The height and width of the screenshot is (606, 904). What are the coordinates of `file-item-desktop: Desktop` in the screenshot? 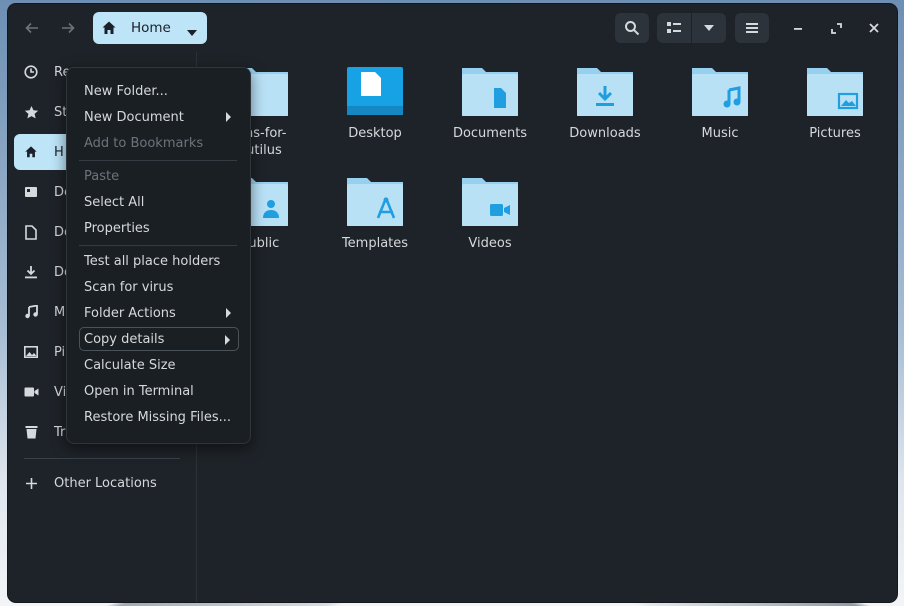 It's located at (375, 104).